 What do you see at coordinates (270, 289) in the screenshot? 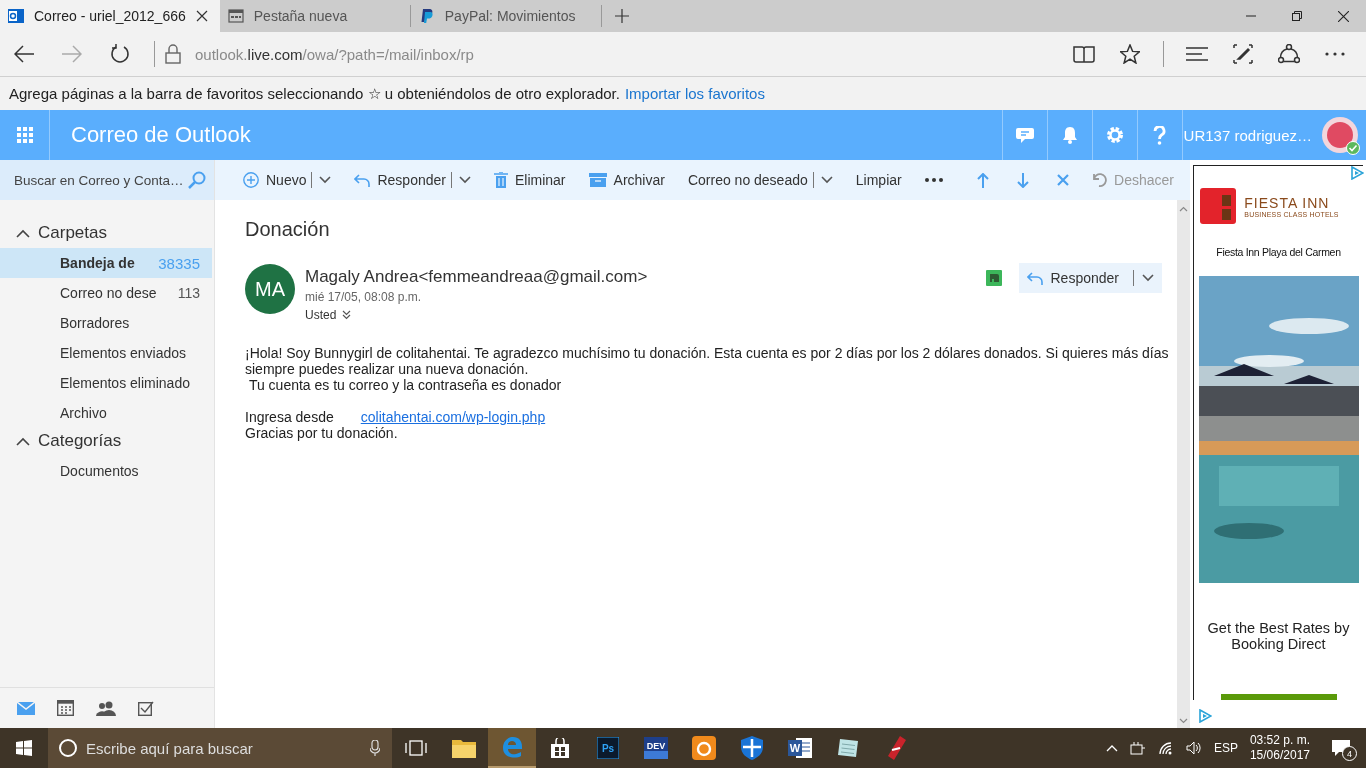
I see `sender-initials-avatar: MA` at bounding box center [270, 289].